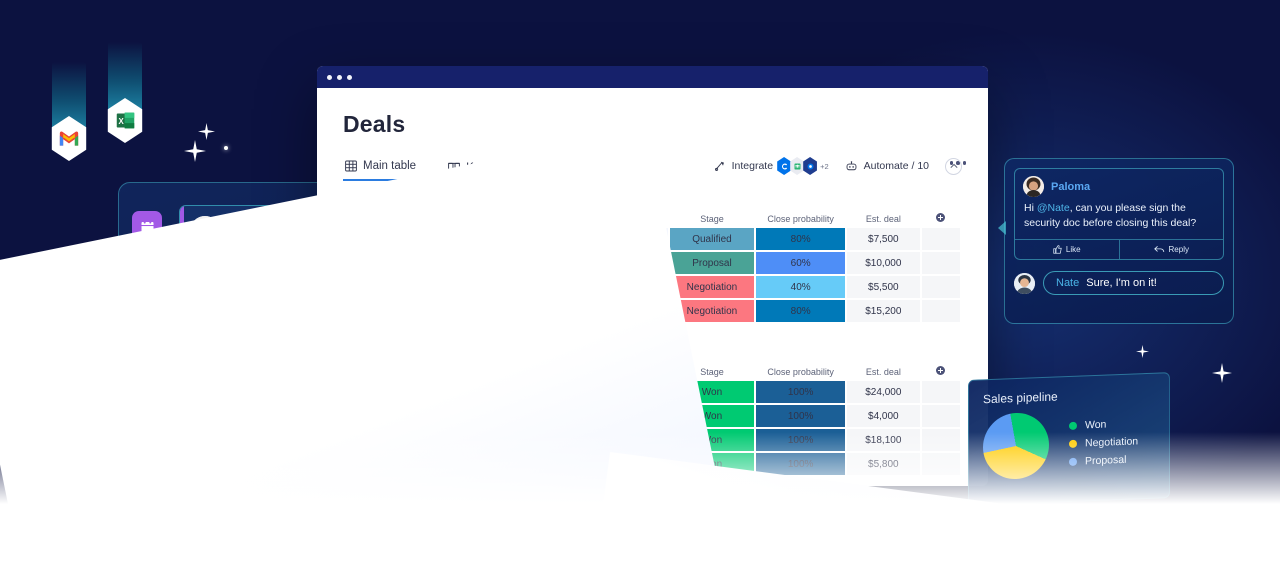 The image size is (1280, 582). Describe the element at coordinates (838, 166) in the screenshot. I see `board-toolbar: Integrate +2 Automate / 10` at that location.